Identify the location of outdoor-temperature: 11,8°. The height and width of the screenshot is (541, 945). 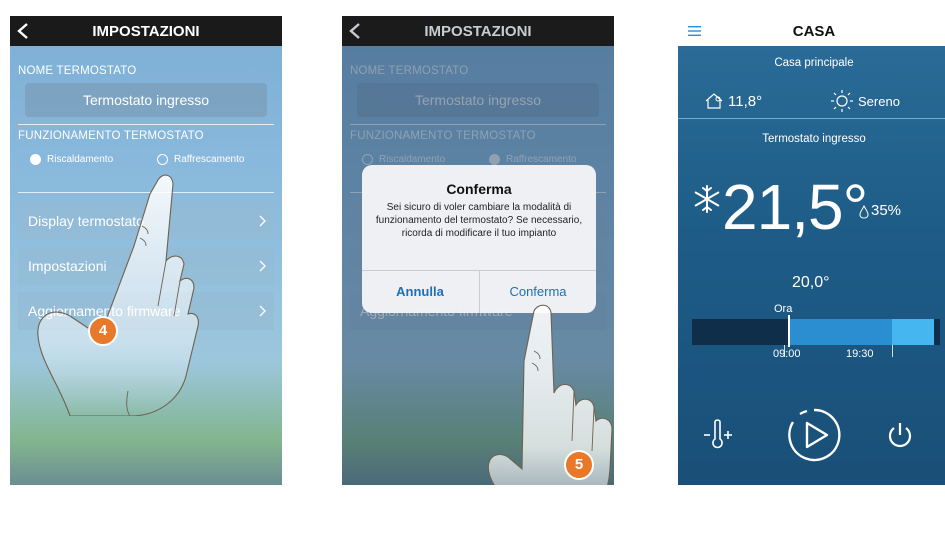
(745, 101).